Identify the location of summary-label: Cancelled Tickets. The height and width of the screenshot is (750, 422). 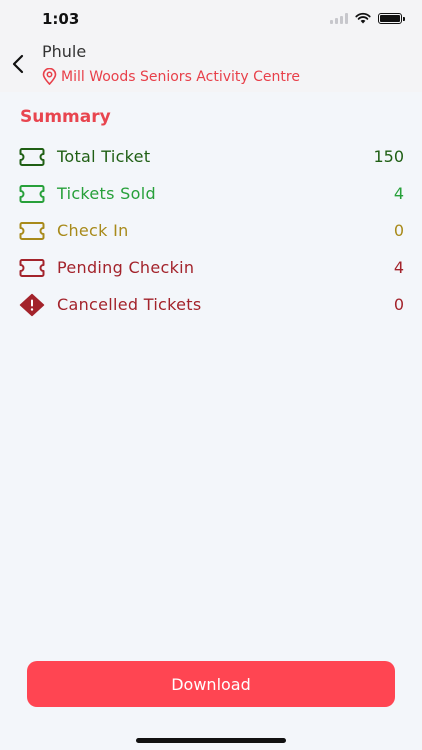
(129, 304).